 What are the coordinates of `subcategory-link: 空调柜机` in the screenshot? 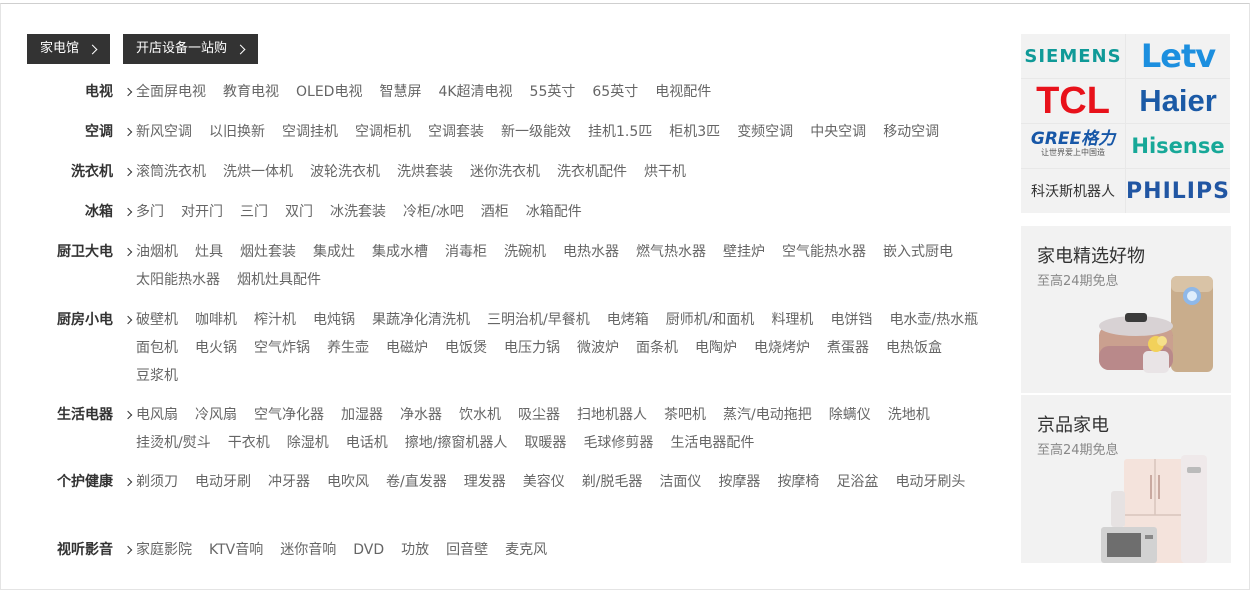 It's located at (383, 132).